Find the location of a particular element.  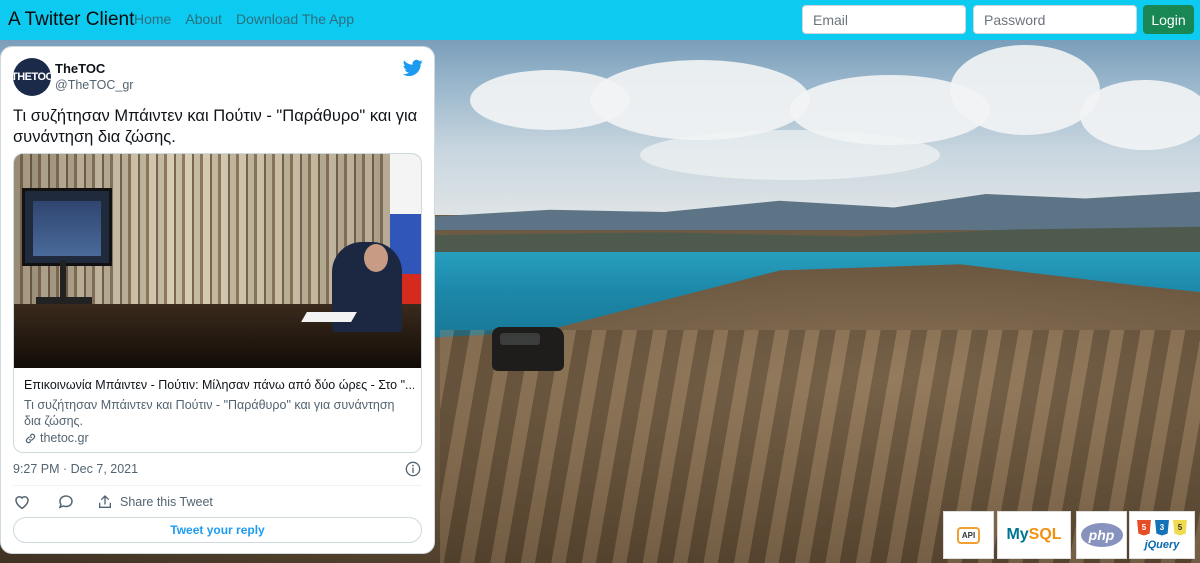

card-photo is located at coordinates (217, 261).